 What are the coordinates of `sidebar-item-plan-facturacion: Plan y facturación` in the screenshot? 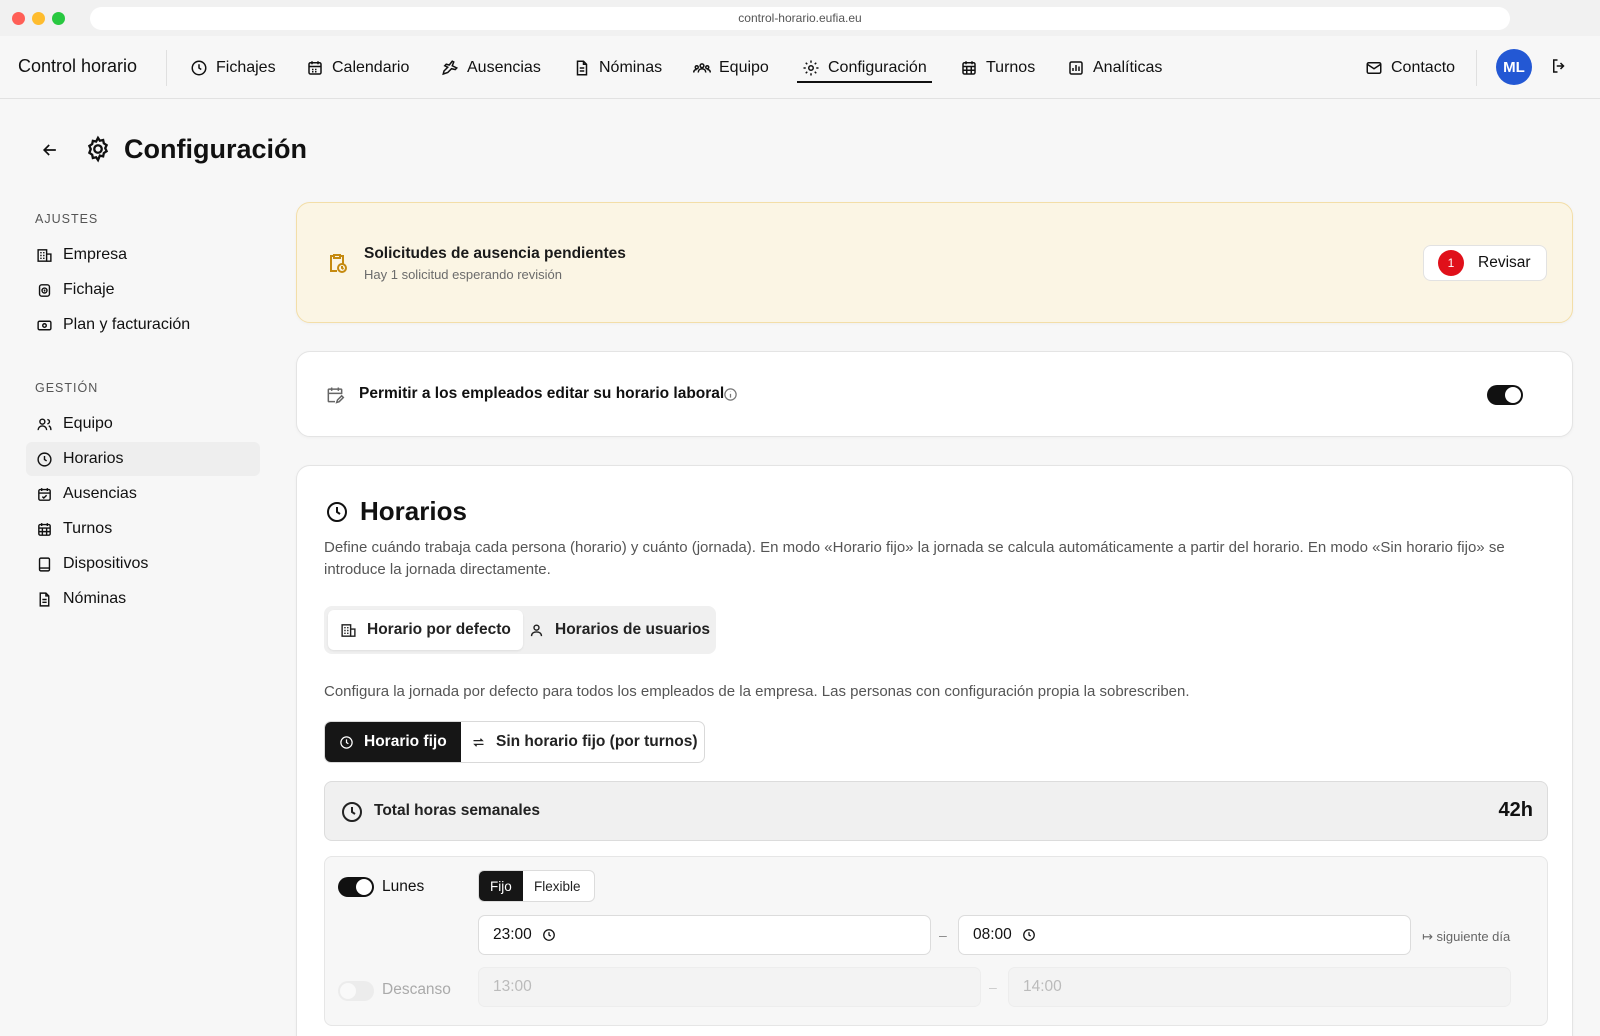 It's located at (143, 325).